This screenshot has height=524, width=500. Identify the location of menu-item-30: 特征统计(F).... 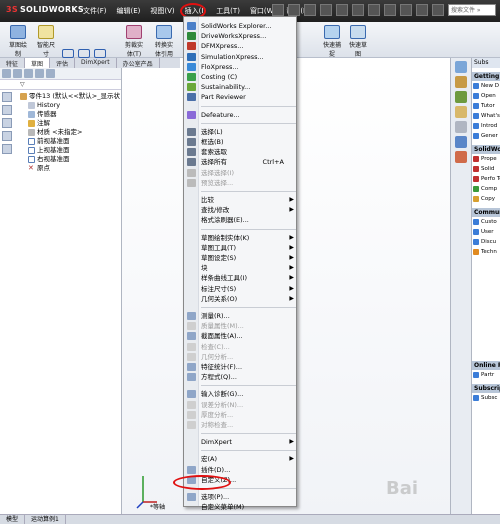
(241, 367).